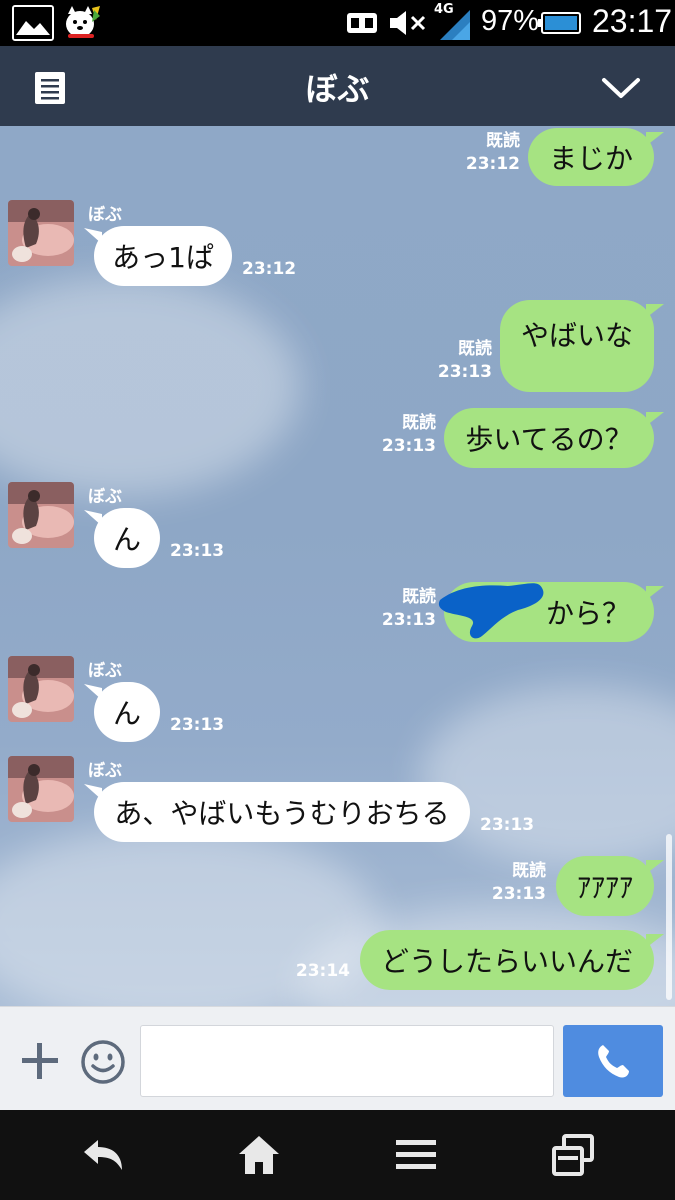 Image resolution: width=675 pixels, height=1200 pixels. What do you see at coordinates (491, 611) in the screenshot?
I see `redaction-scribble` at bounding box center [491, 611].